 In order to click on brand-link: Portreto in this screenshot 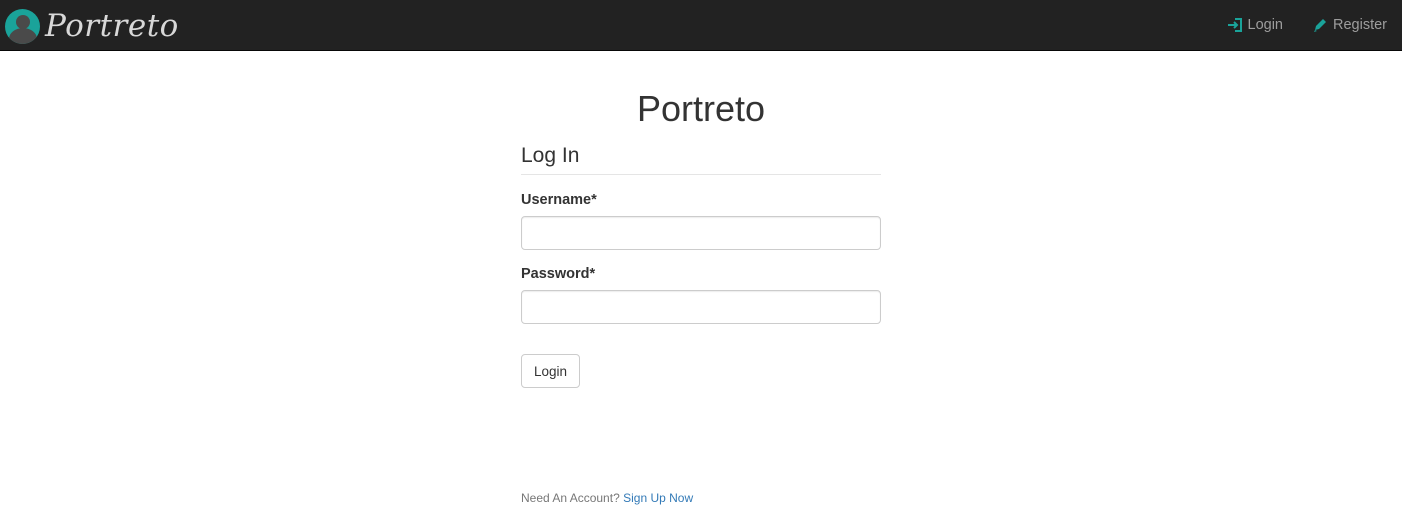, I will do `click(92, 26)`.